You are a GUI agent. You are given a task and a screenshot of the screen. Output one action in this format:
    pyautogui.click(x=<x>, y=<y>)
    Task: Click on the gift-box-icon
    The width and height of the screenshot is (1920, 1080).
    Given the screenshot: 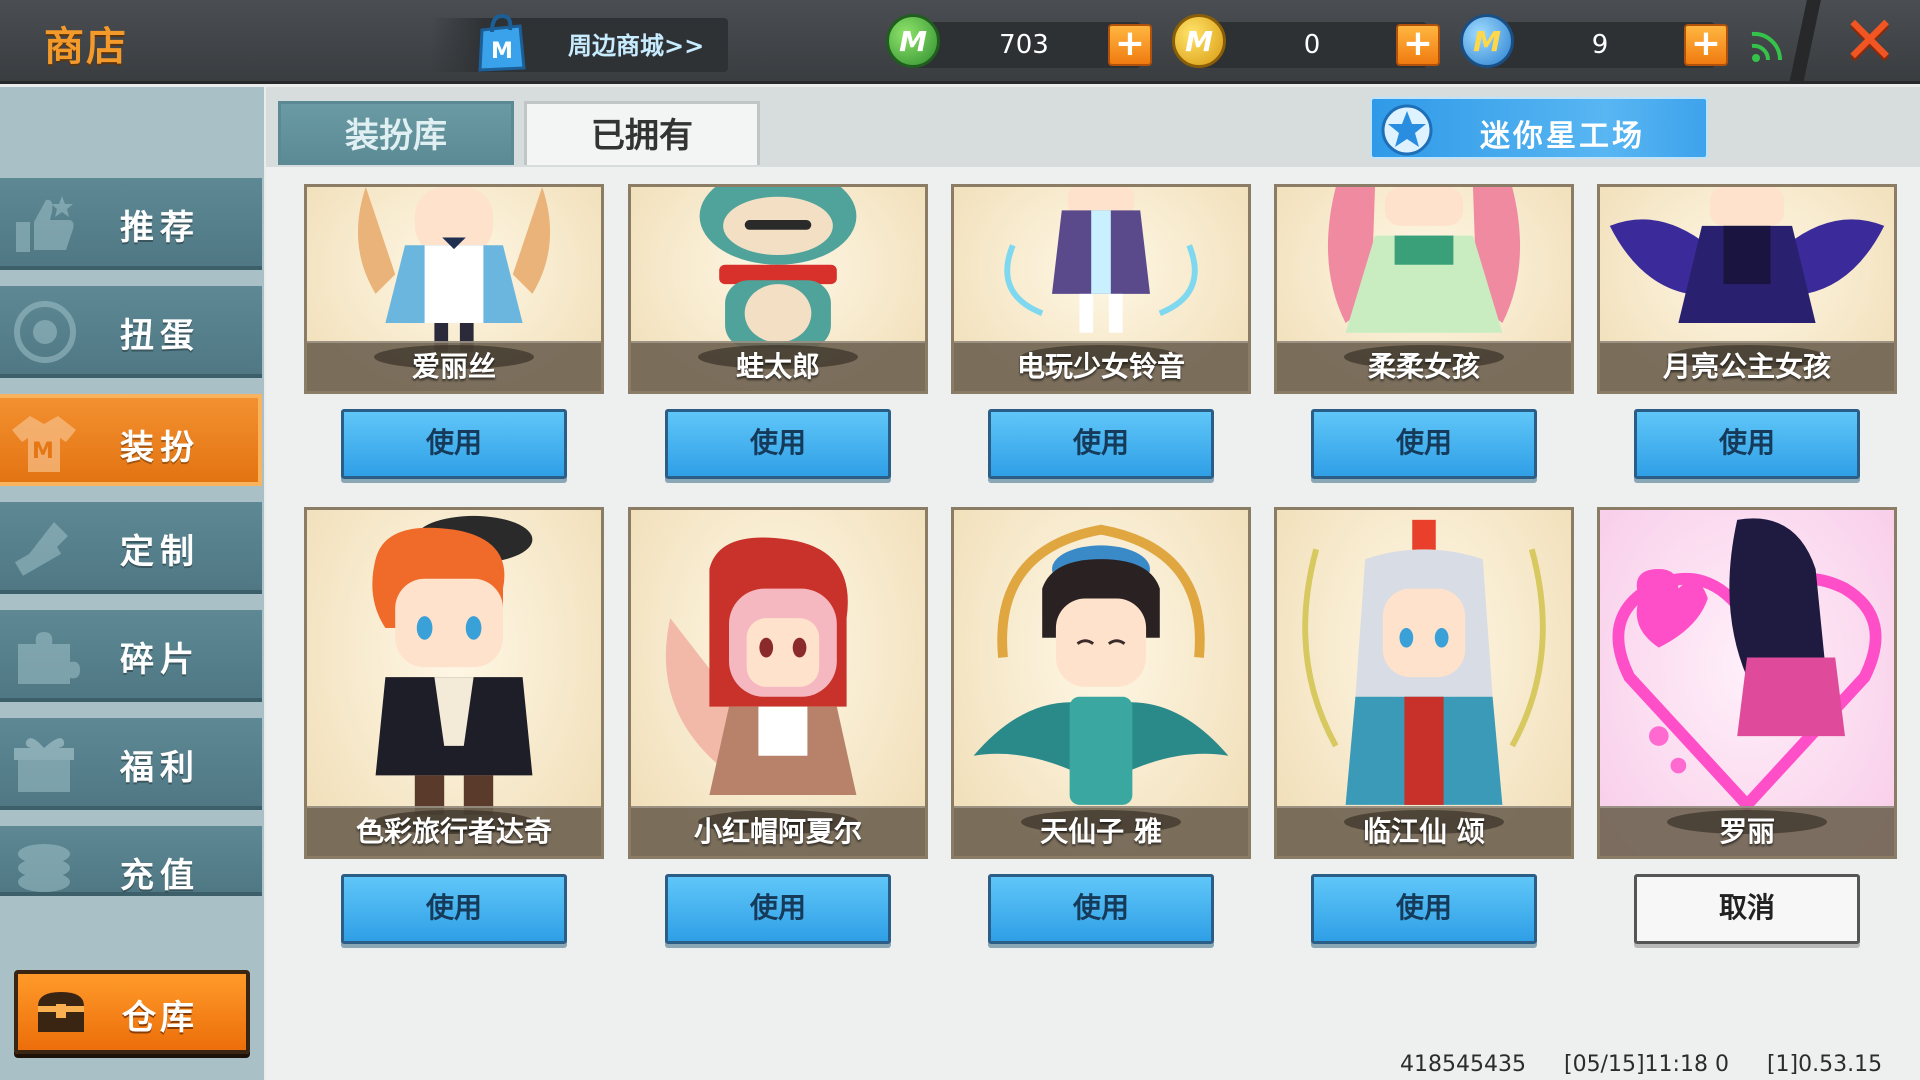 What is the action you would take?
    pyautogui.click(x=44, y=765)
    